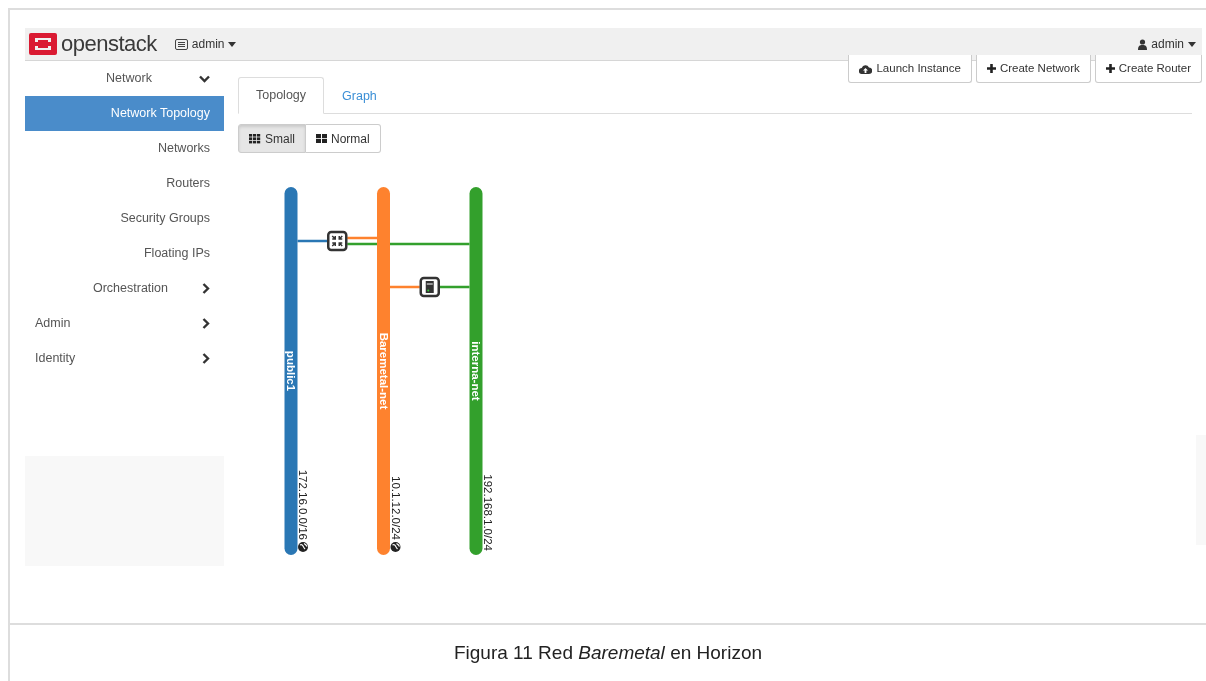 This screenshot has width=1206, height=681. What do you see at coordinates (910, 69) in the screenshot?
I see `action-button: Launch Instance` at bounding box center [910, 69].